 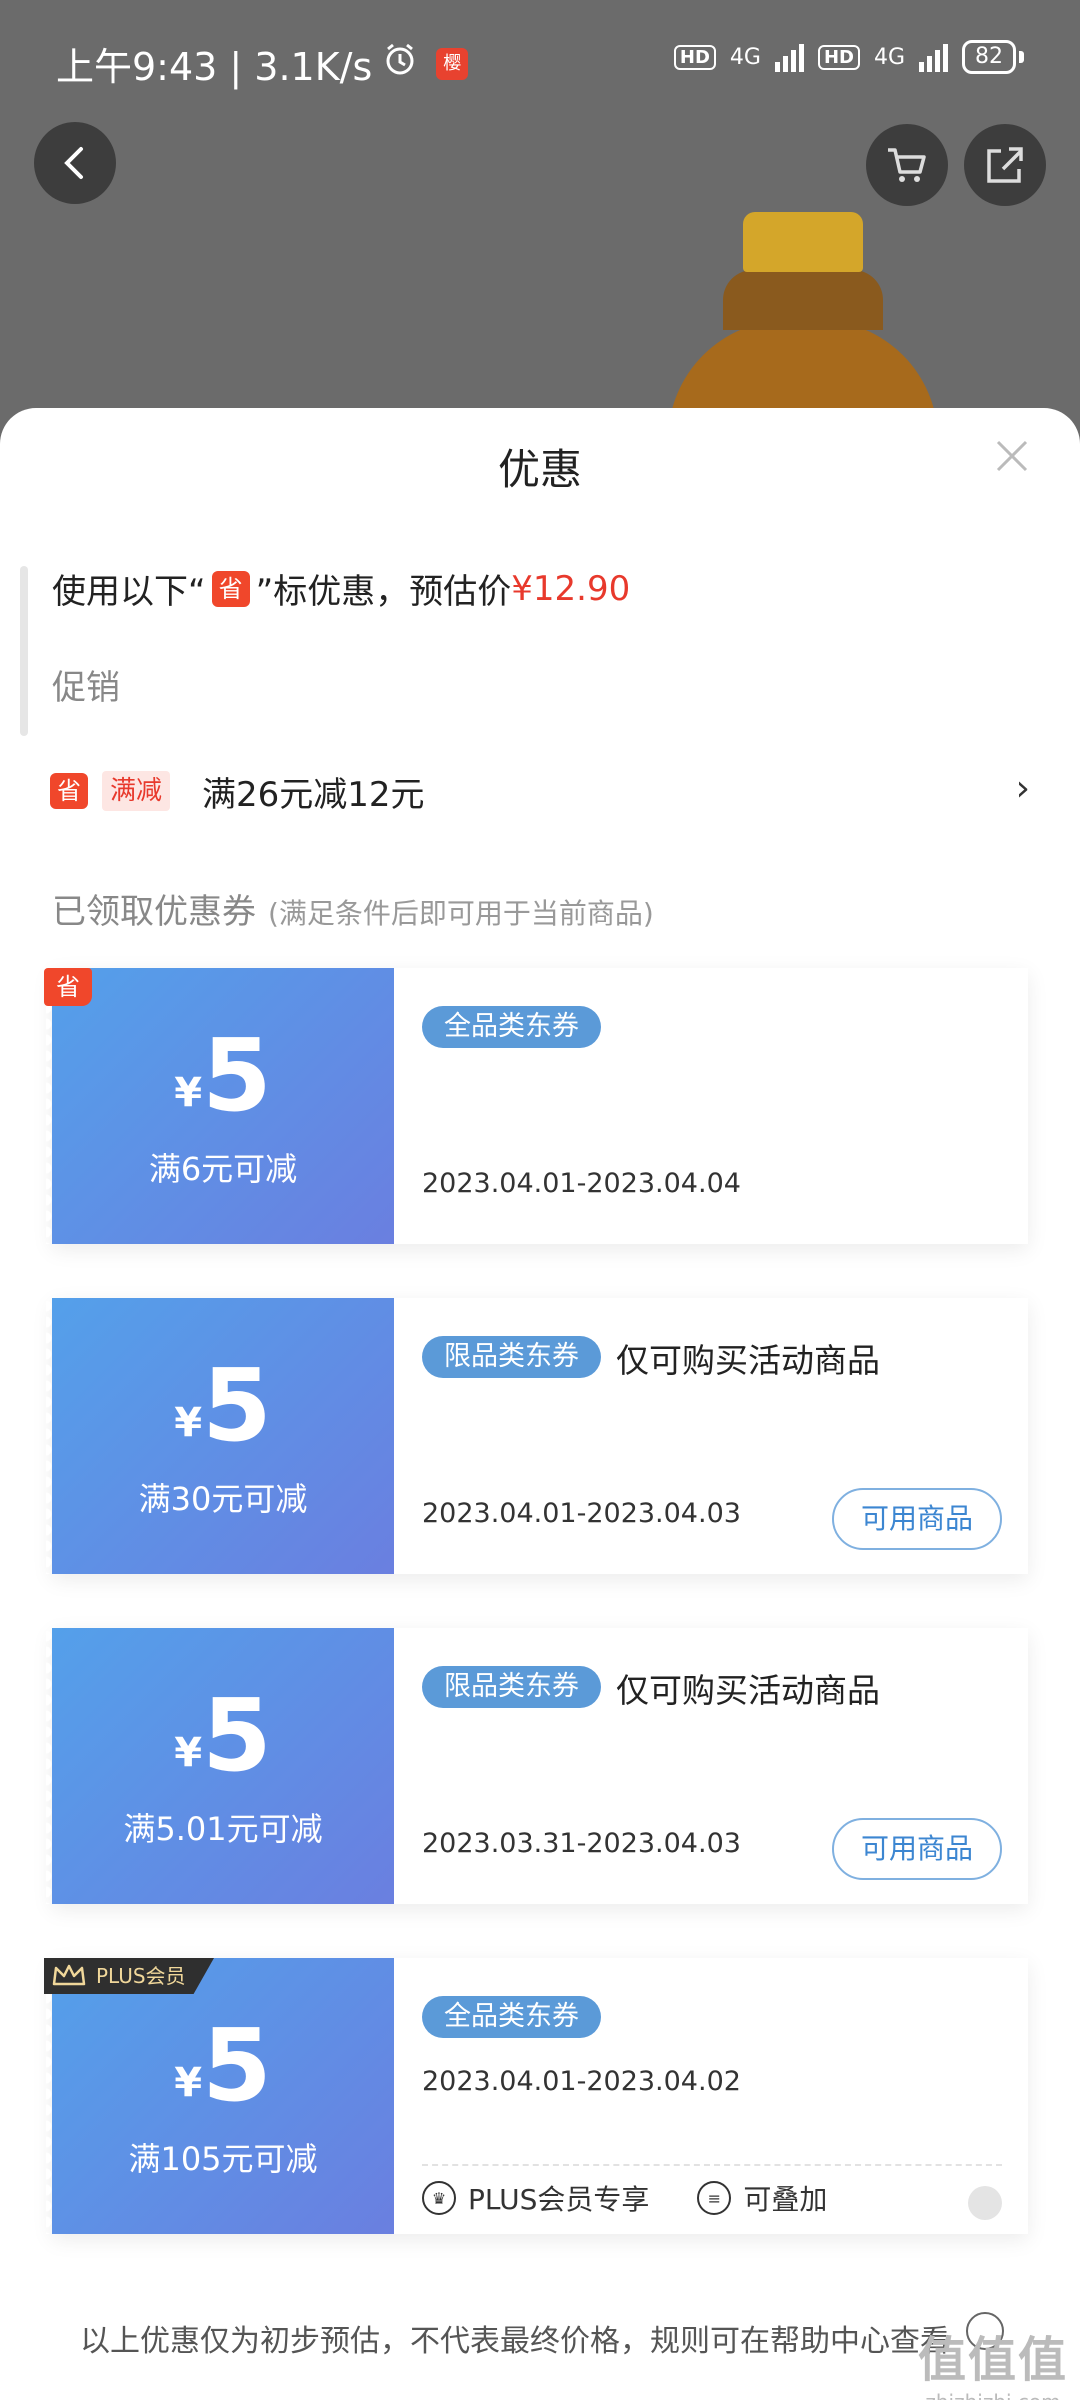 I want to click on divider, so click(x=712, y=2165).